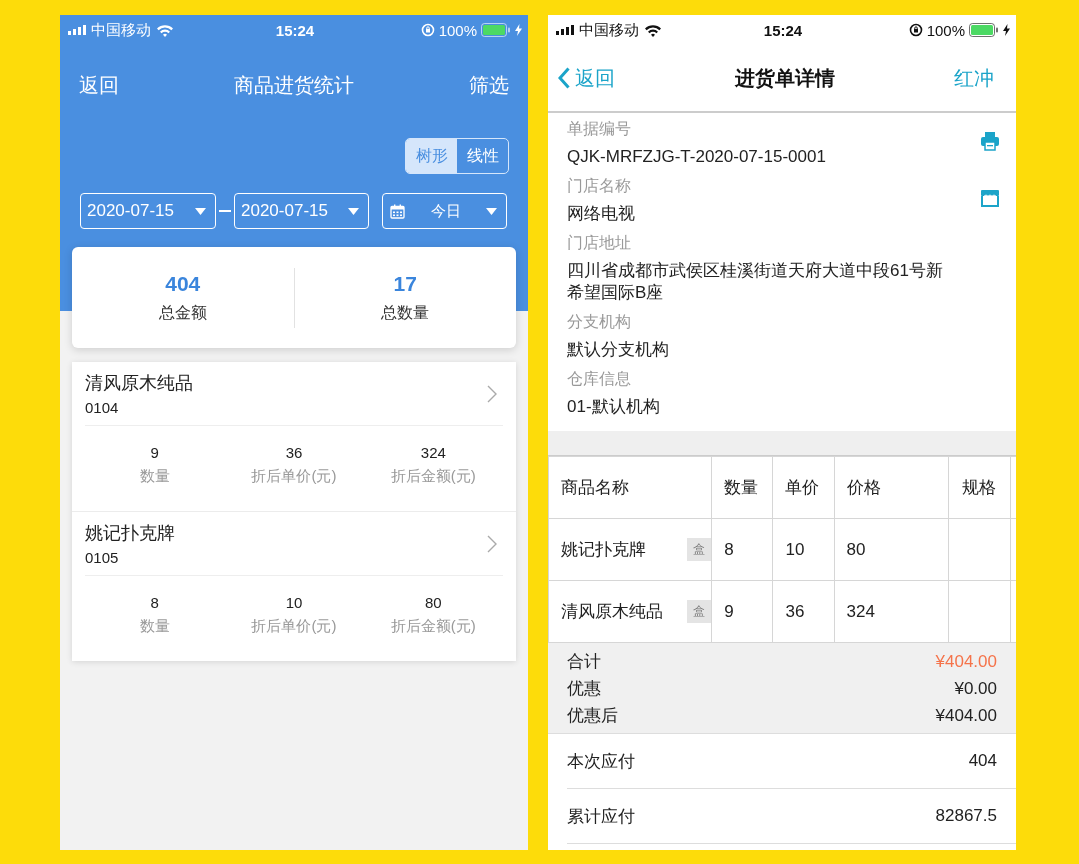  What do you see at coordinates (397, 211) in the screenshot?
I see `calendar-icon` at bounding box center [397, 211].